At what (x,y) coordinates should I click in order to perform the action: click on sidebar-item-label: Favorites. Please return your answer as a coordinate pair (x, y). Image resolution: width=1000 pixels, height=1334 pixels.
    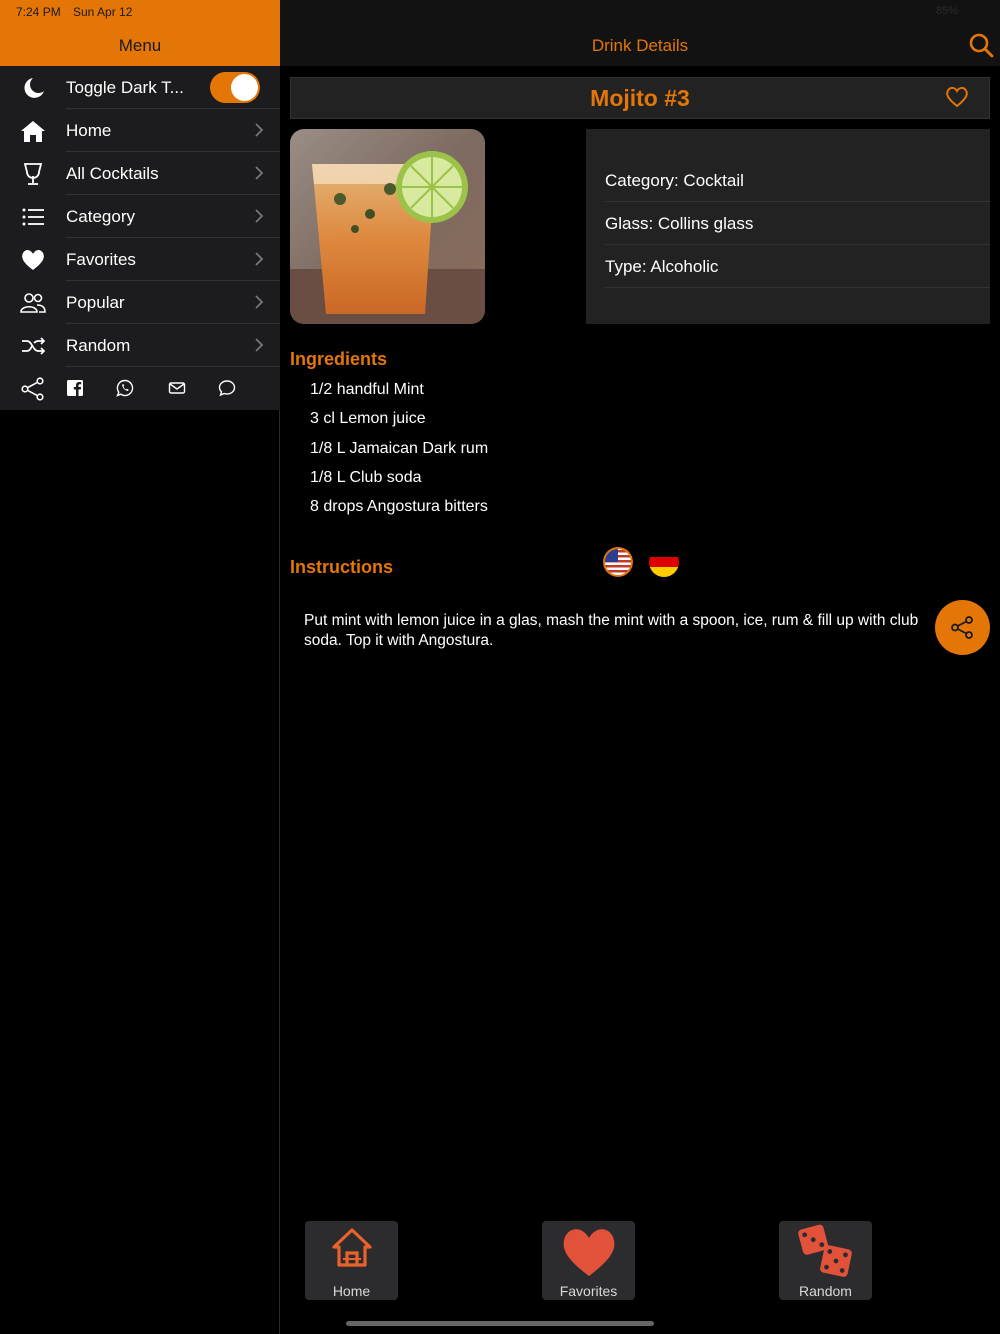
    Looking at the image, I should click on (101, 259).